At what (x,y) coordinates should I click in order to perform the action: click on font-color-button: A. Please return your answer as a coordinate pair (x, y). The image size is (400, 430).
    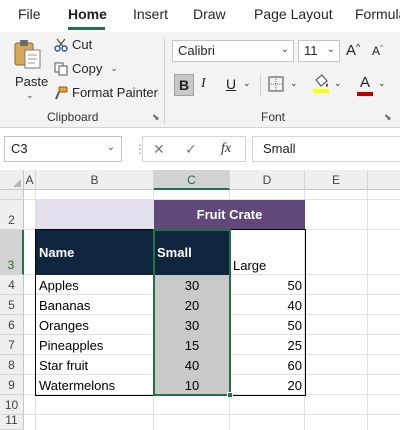
    Looking at the image, I should click on (365, 85).